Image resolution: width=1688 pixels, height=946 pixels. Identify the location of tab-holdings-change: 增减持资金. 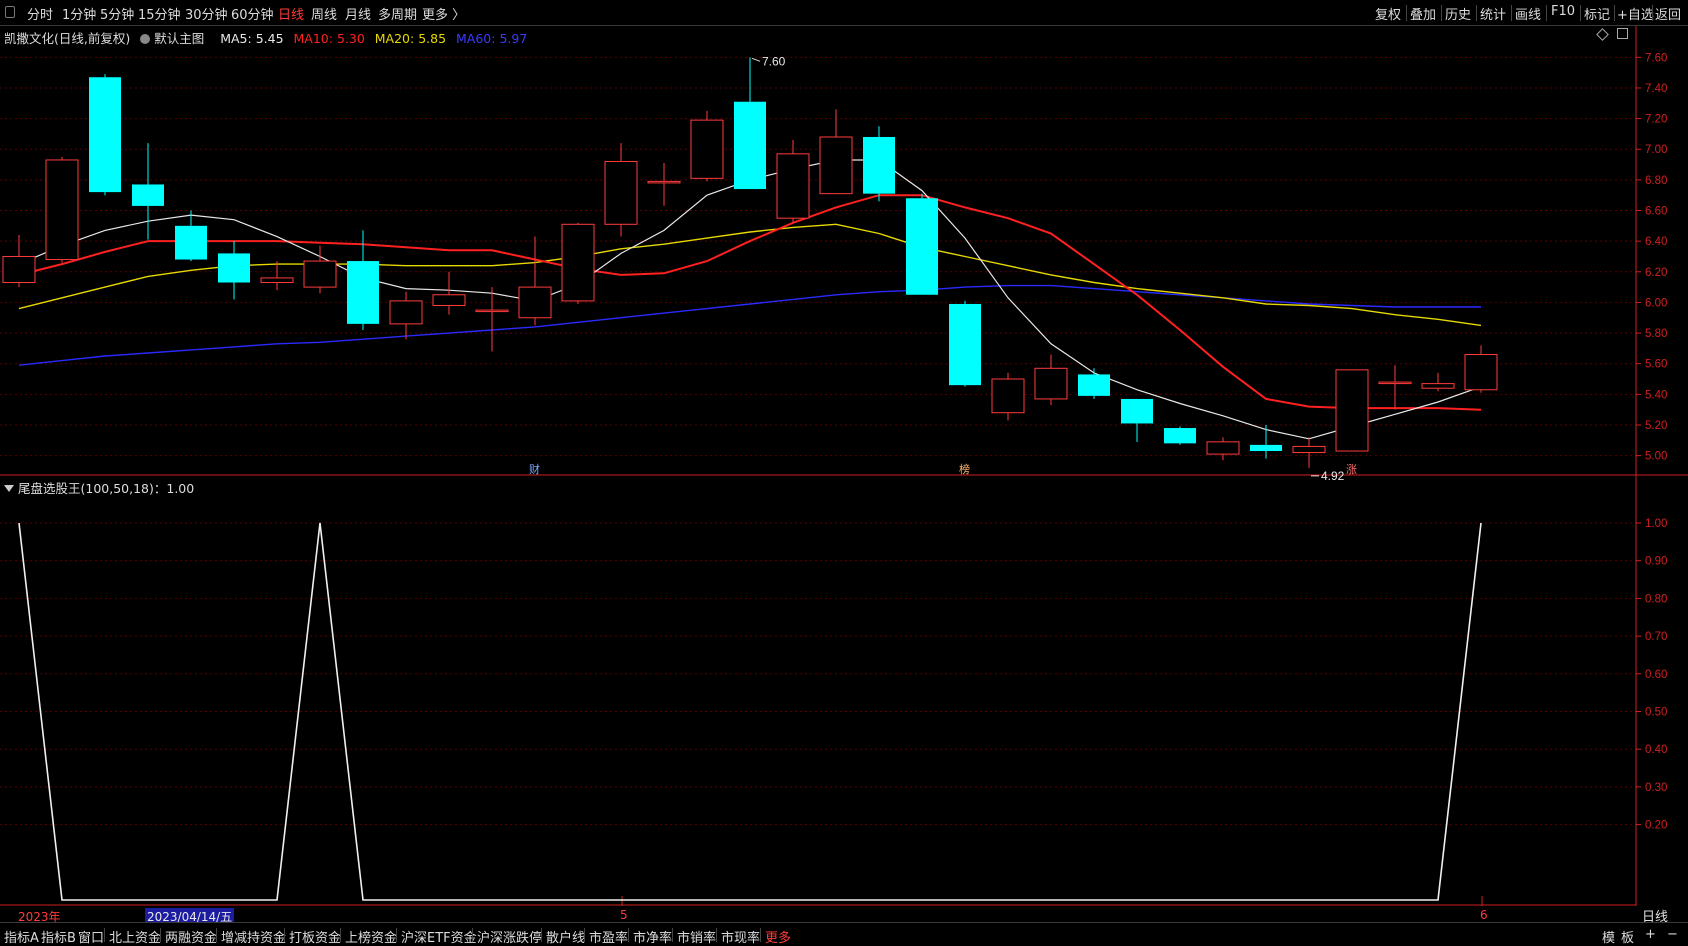
(253, 936).